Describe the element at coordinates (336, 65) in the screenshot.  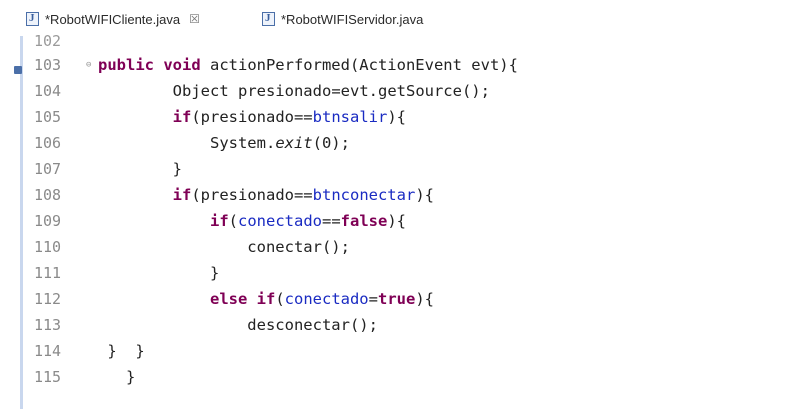
I see `code-token: actionPerformed(ActionEvent` at that location.